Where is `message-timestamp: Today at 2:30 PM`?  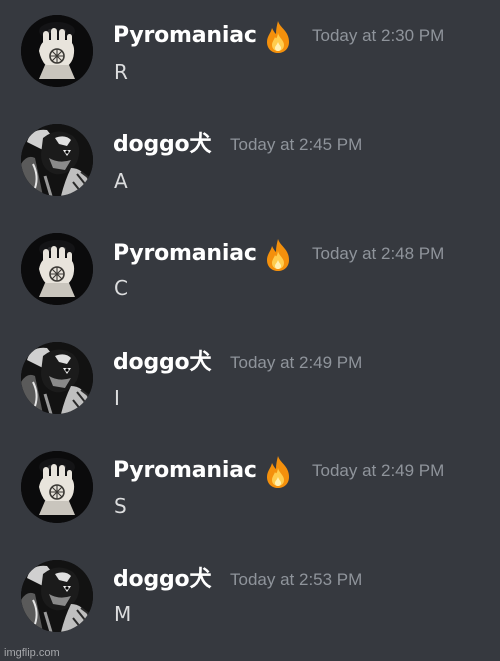
message-timestamp: Today at 2:30 PM is located at coordinates (378, 36).